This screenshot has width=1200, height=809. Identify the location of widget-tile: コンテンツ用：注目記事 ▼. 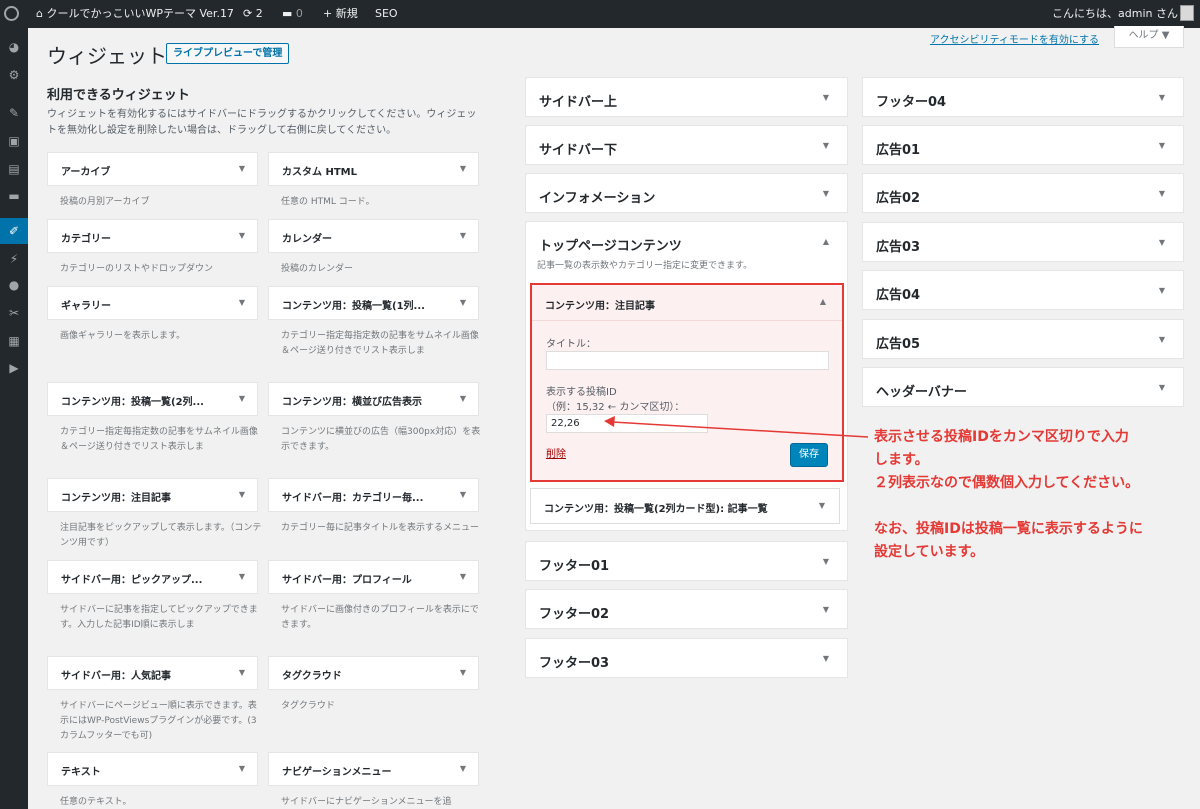
(152, 495).